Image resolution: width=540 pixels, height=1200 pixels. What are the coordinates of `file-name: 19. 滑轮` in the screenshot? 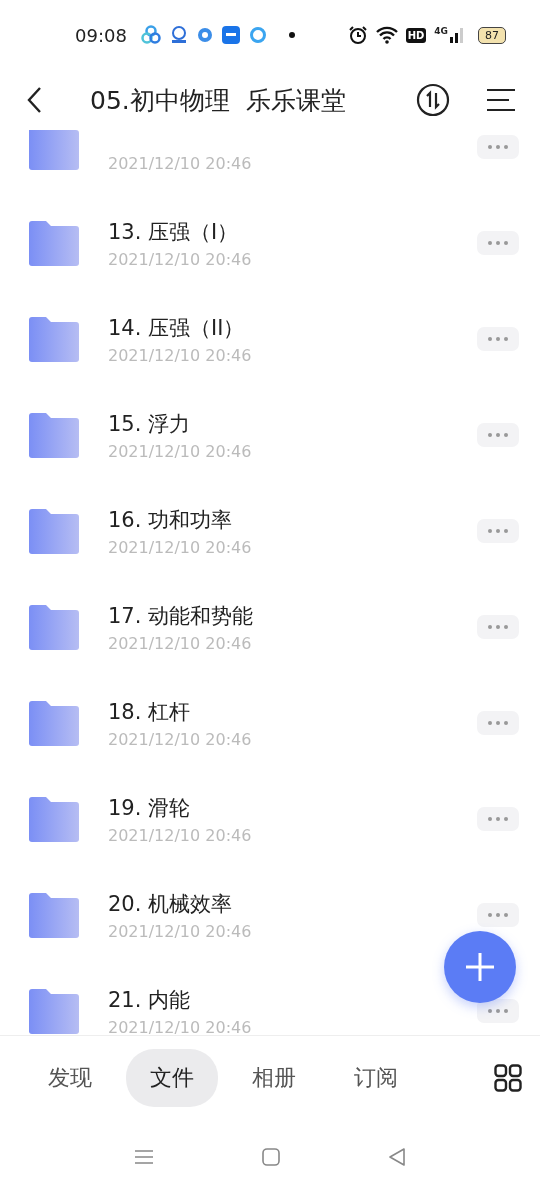 It's located at (149, 807).